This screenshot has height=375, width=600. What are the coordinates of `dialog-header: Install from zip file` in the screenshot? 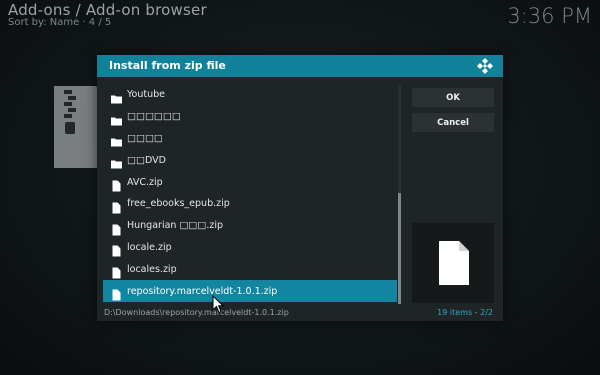 It's located at (300, 66).